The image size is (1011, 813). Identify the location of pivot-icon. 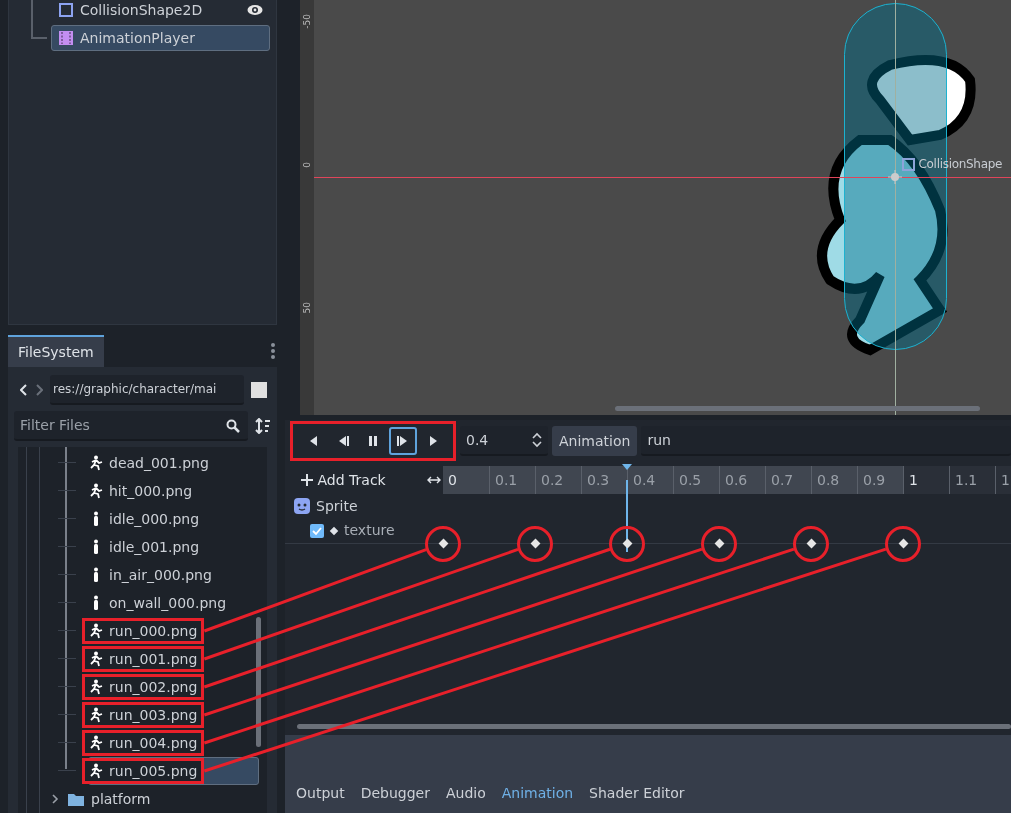
(895, 177).